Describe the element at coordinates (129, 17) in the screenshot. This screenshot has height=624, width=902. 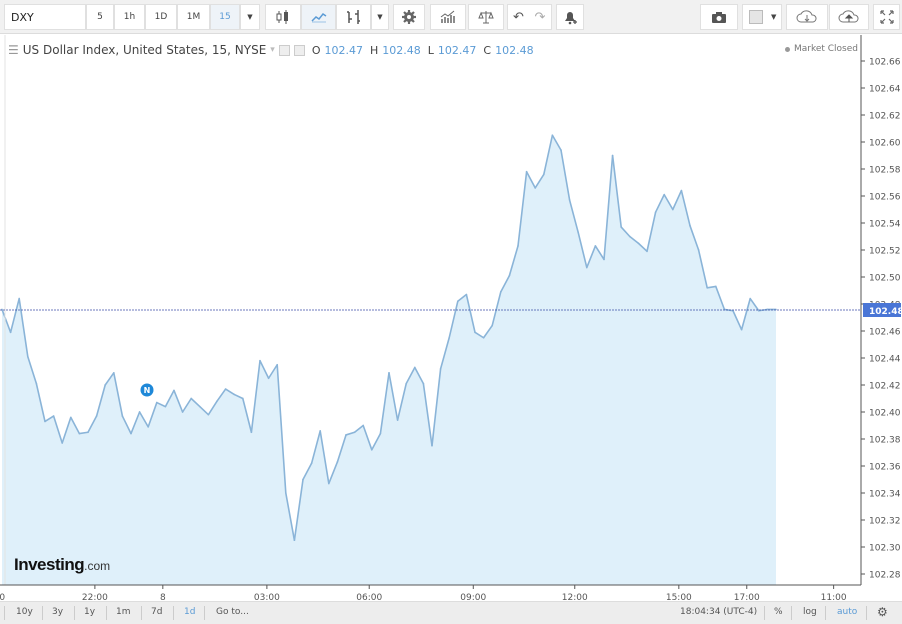
I see `interval-1h-button: 1h` at that location.